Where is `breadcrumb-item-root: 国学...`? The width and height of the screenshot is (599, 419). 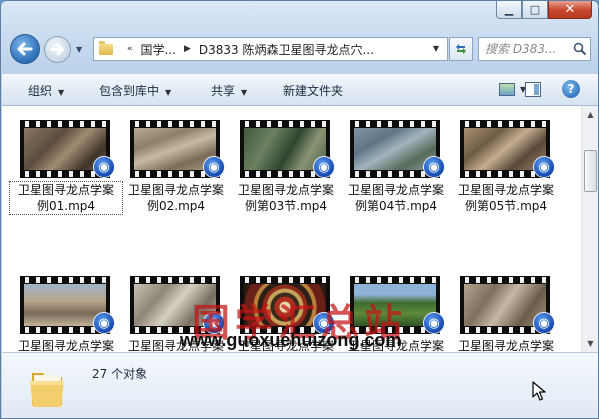
breadcrumb-item-root: 国学... is located at coordinates (158, 49).